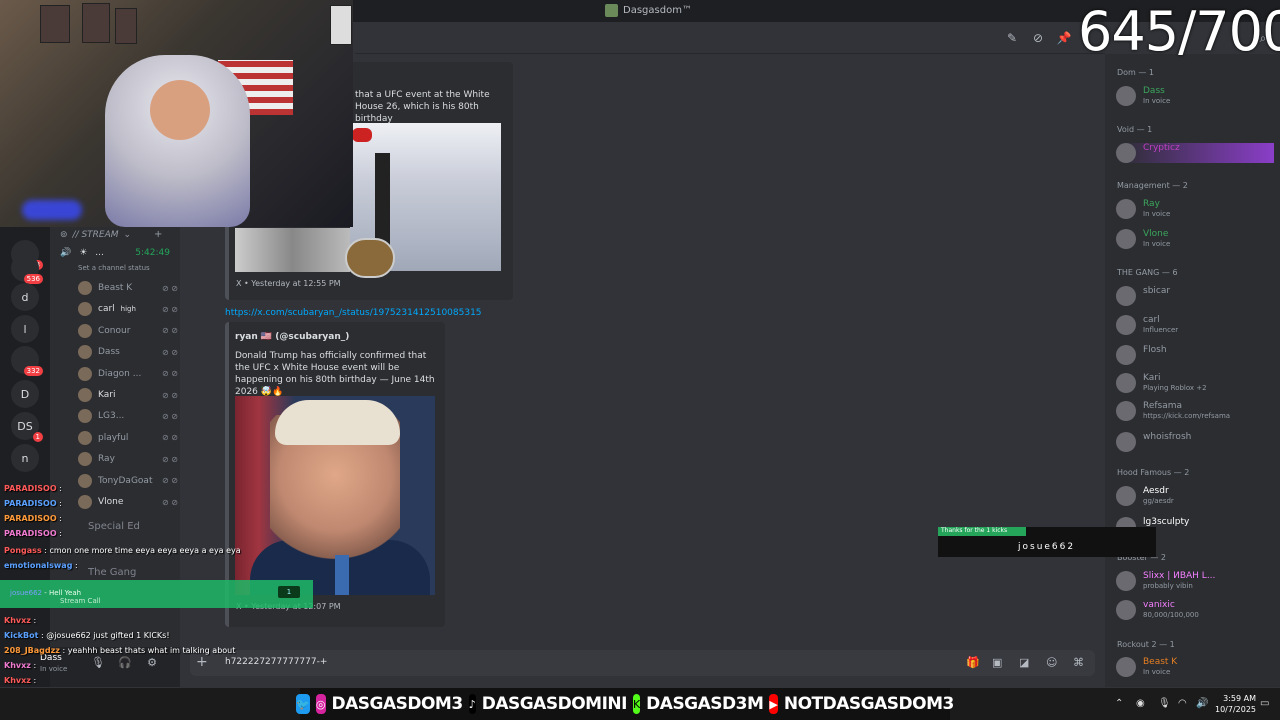 This screenshot has width=1280, height=720. What do you see at coordinates (1140, 703) in the screenshot?
I see `tray-app-icon: ◉` at bounding box center [1140, 703].